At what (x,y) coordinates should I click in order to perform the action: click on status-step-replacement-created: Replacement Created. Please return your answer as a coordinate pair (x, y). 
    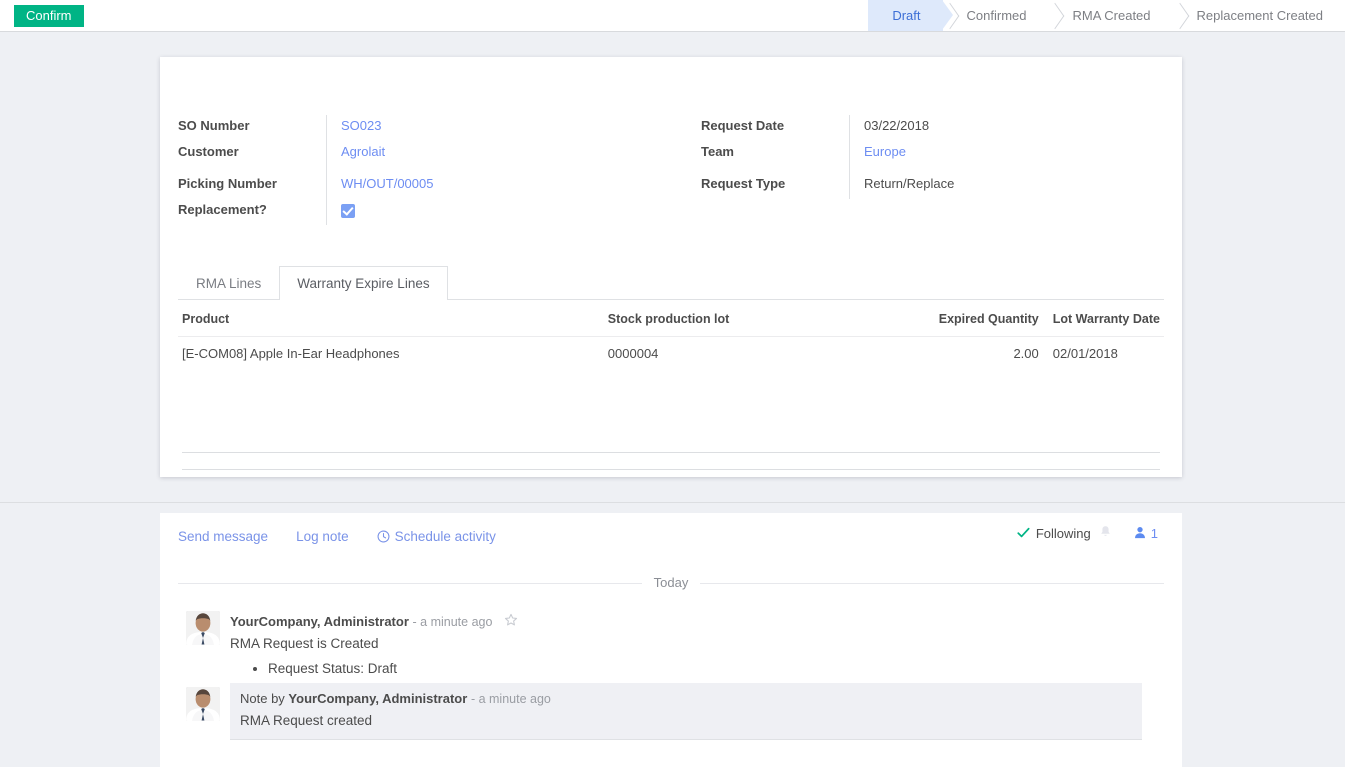
    Looking at the image, I should click on (1259, 15).